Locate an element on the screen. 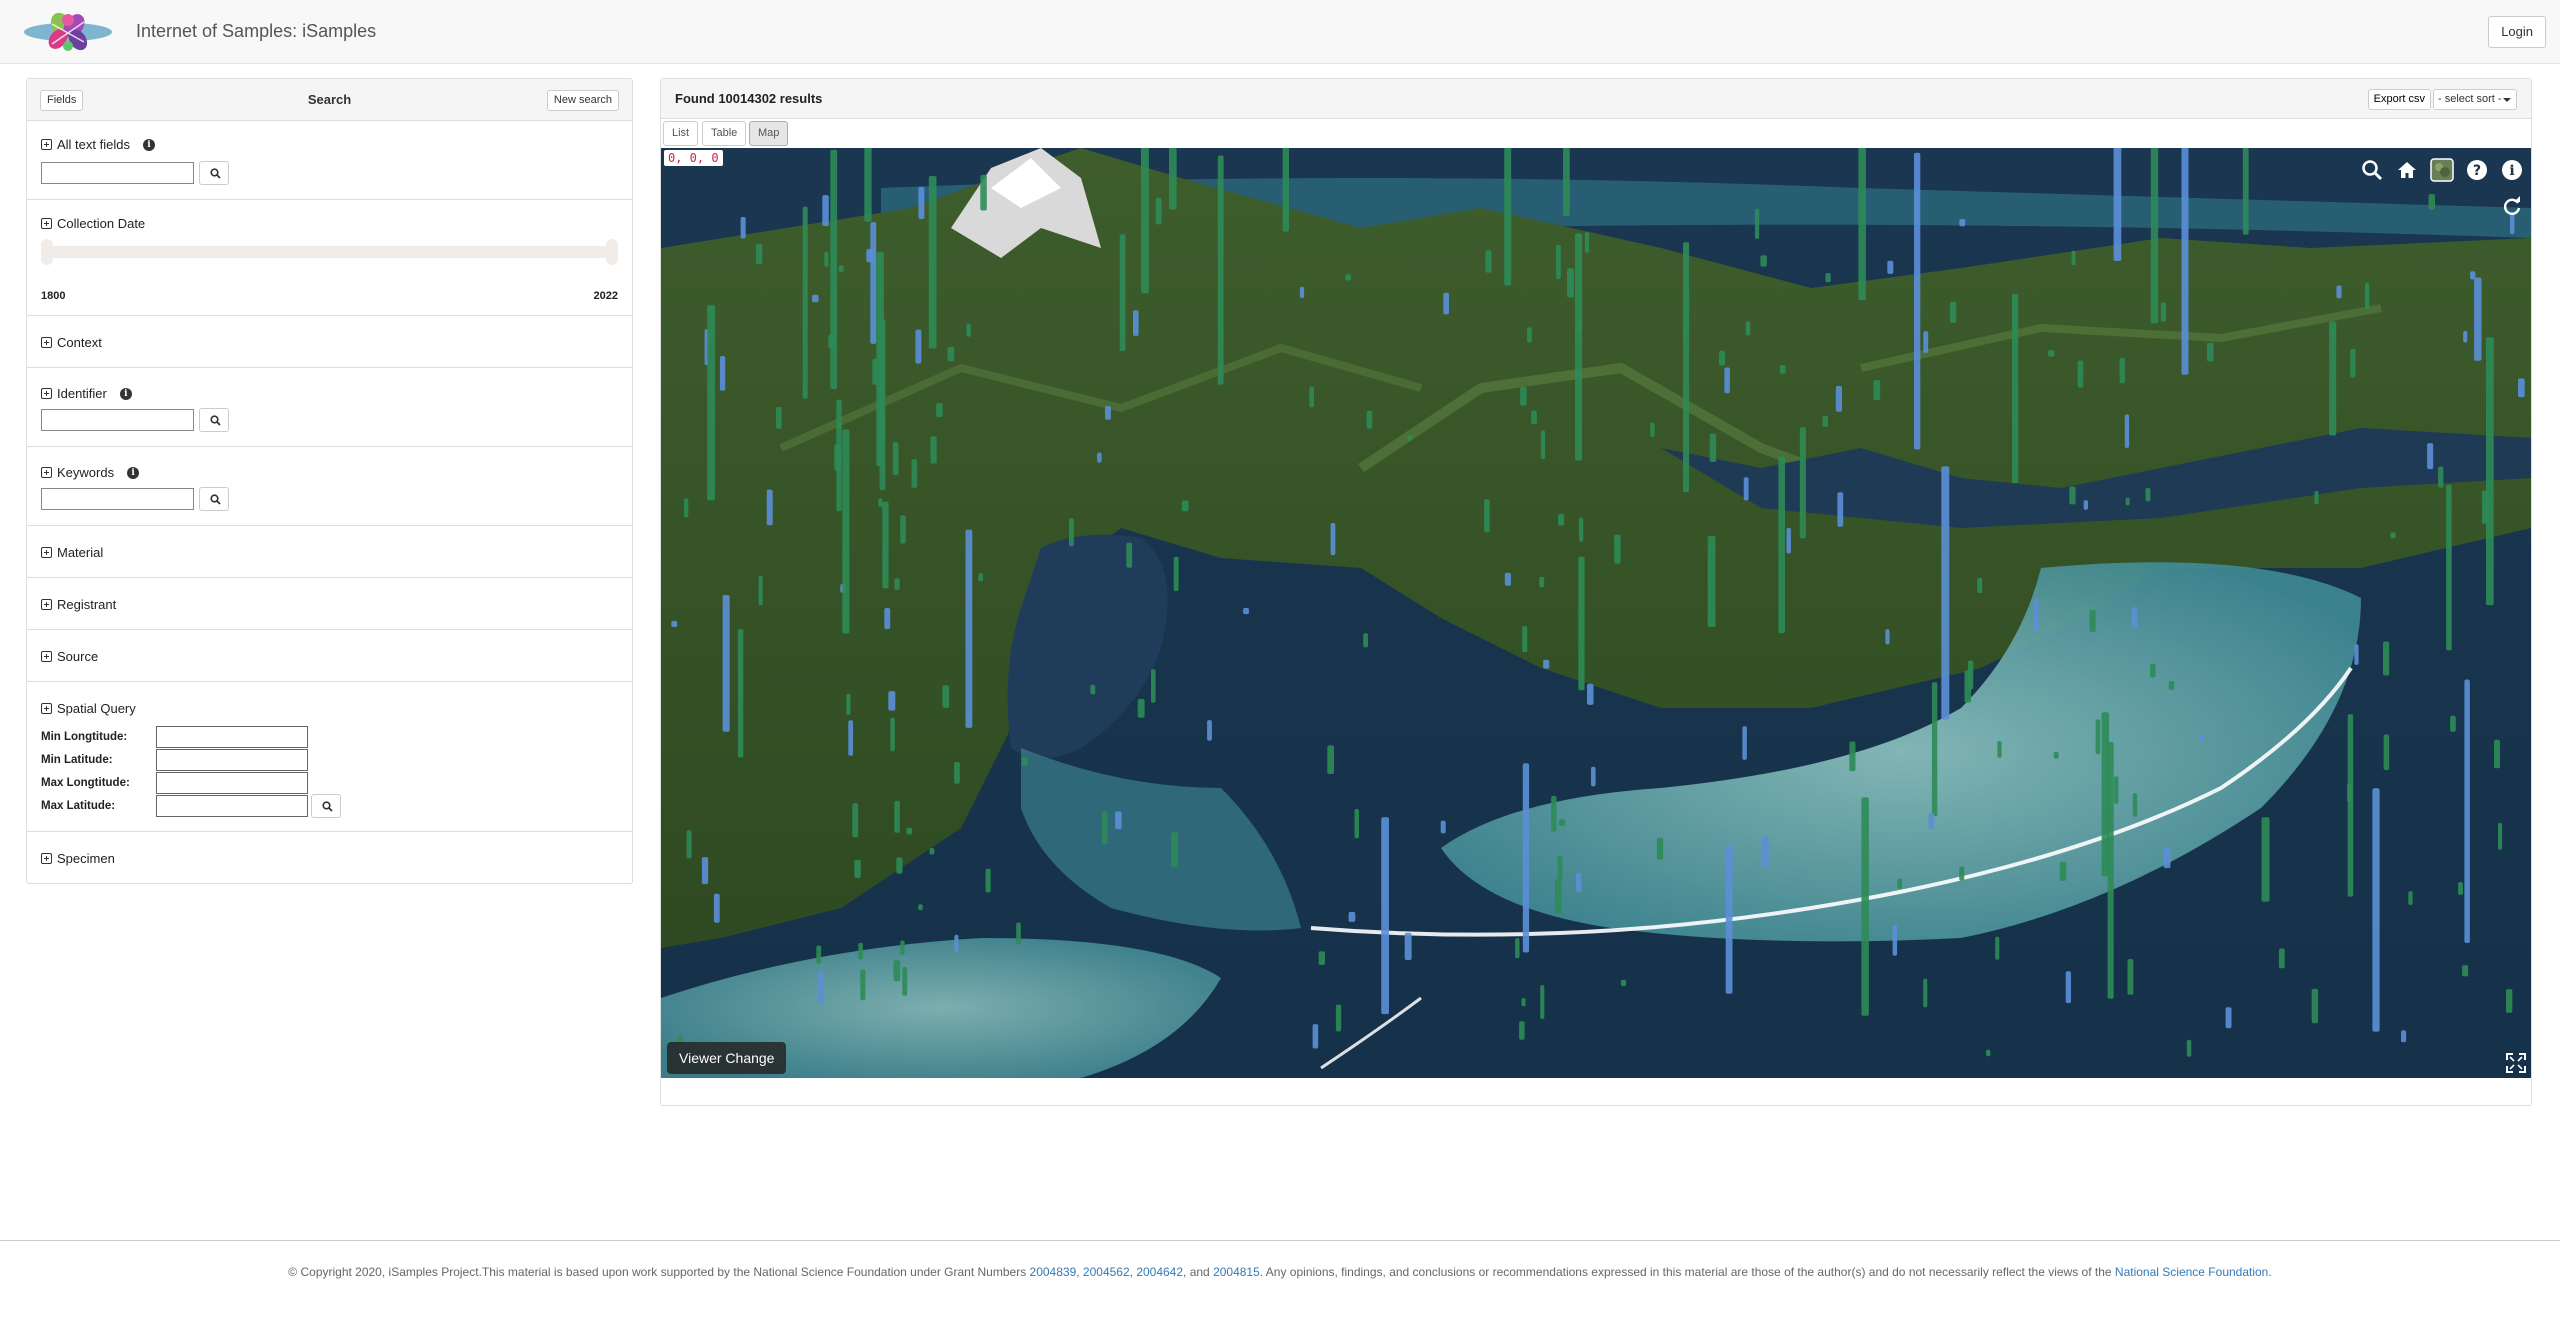 The image size is (2560, 1329). fullscreen-icon is located at coordinates (2516, 1063).